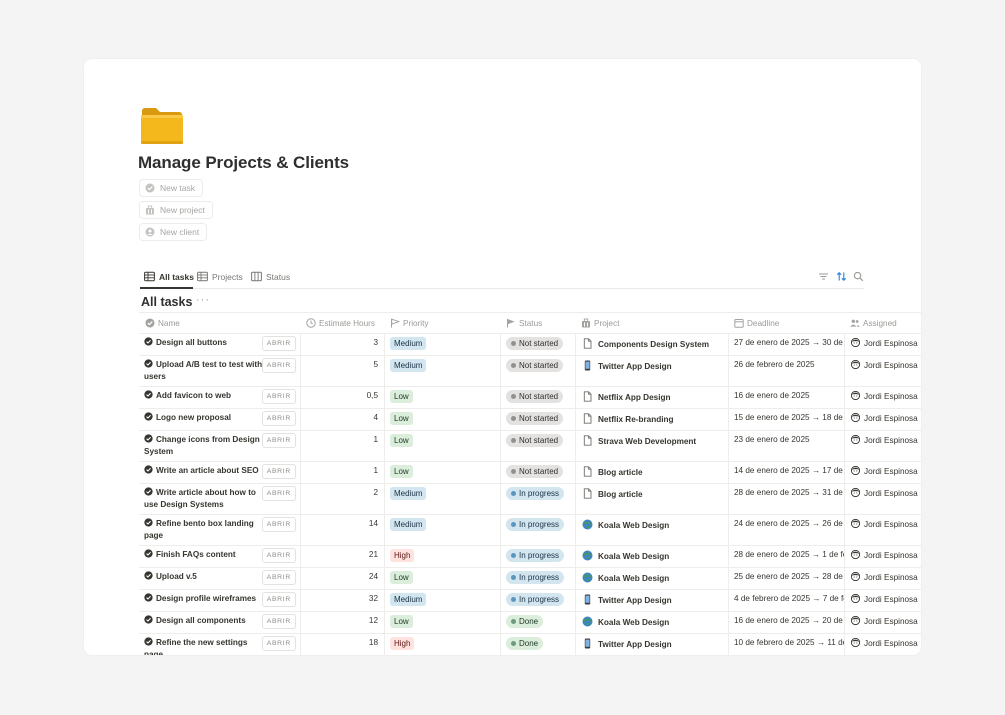  I want to click on project-cell: Netflix App Design, so click(651, 397).